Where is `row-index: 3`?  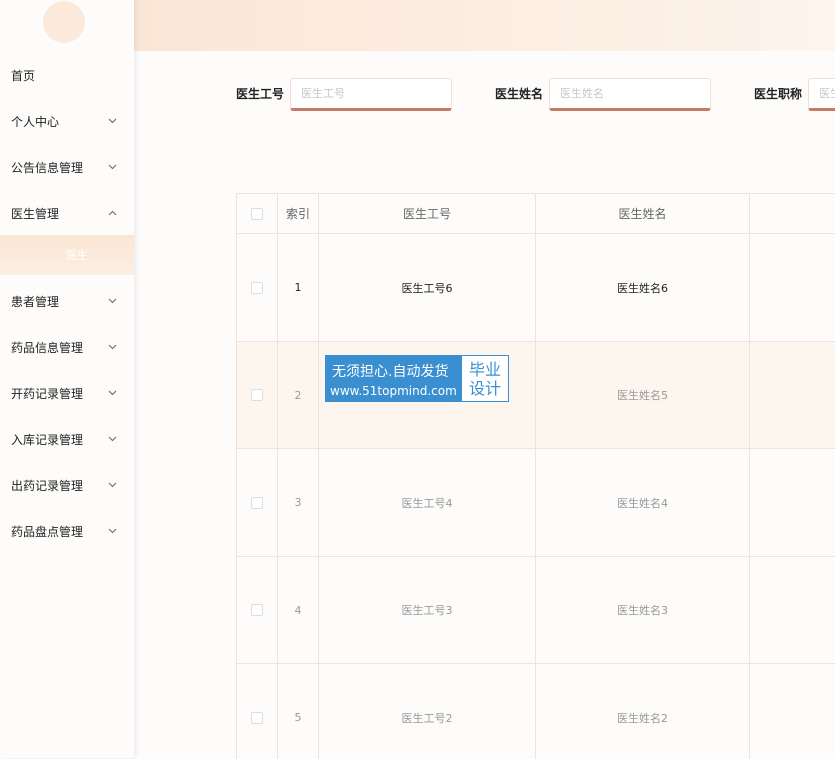 row-index: 3 is located at coordinates (298, 502).